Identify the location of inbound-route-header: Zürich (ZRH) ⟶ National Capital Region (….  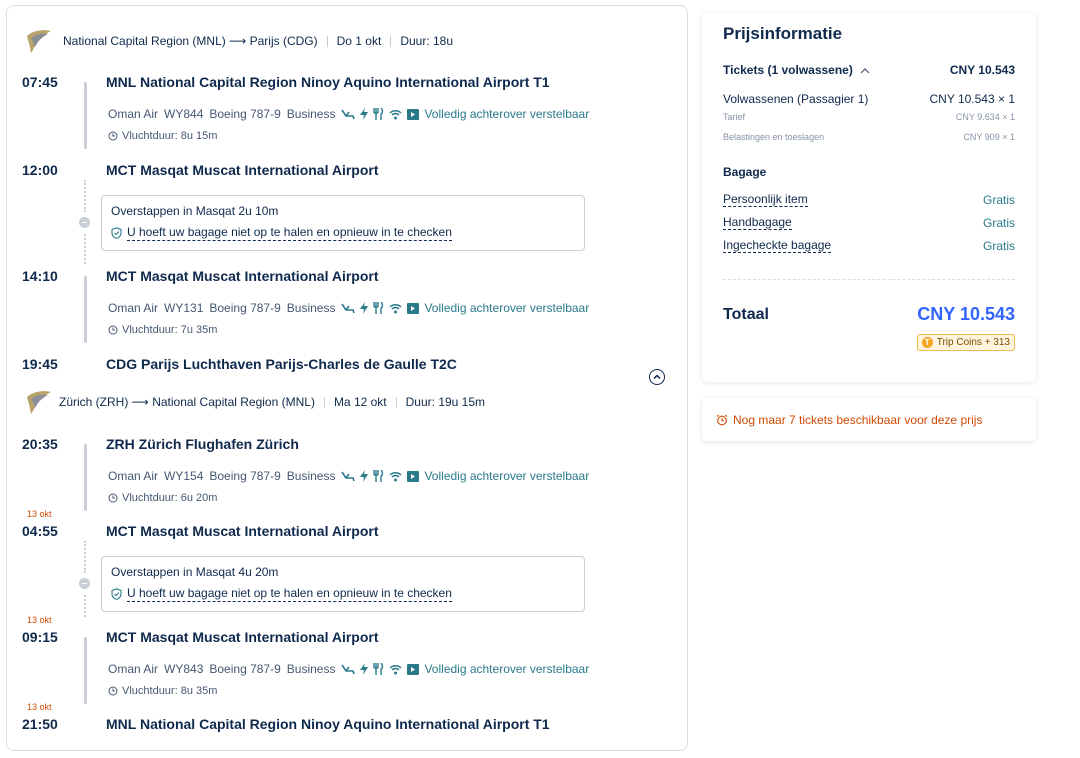
(254, 402).